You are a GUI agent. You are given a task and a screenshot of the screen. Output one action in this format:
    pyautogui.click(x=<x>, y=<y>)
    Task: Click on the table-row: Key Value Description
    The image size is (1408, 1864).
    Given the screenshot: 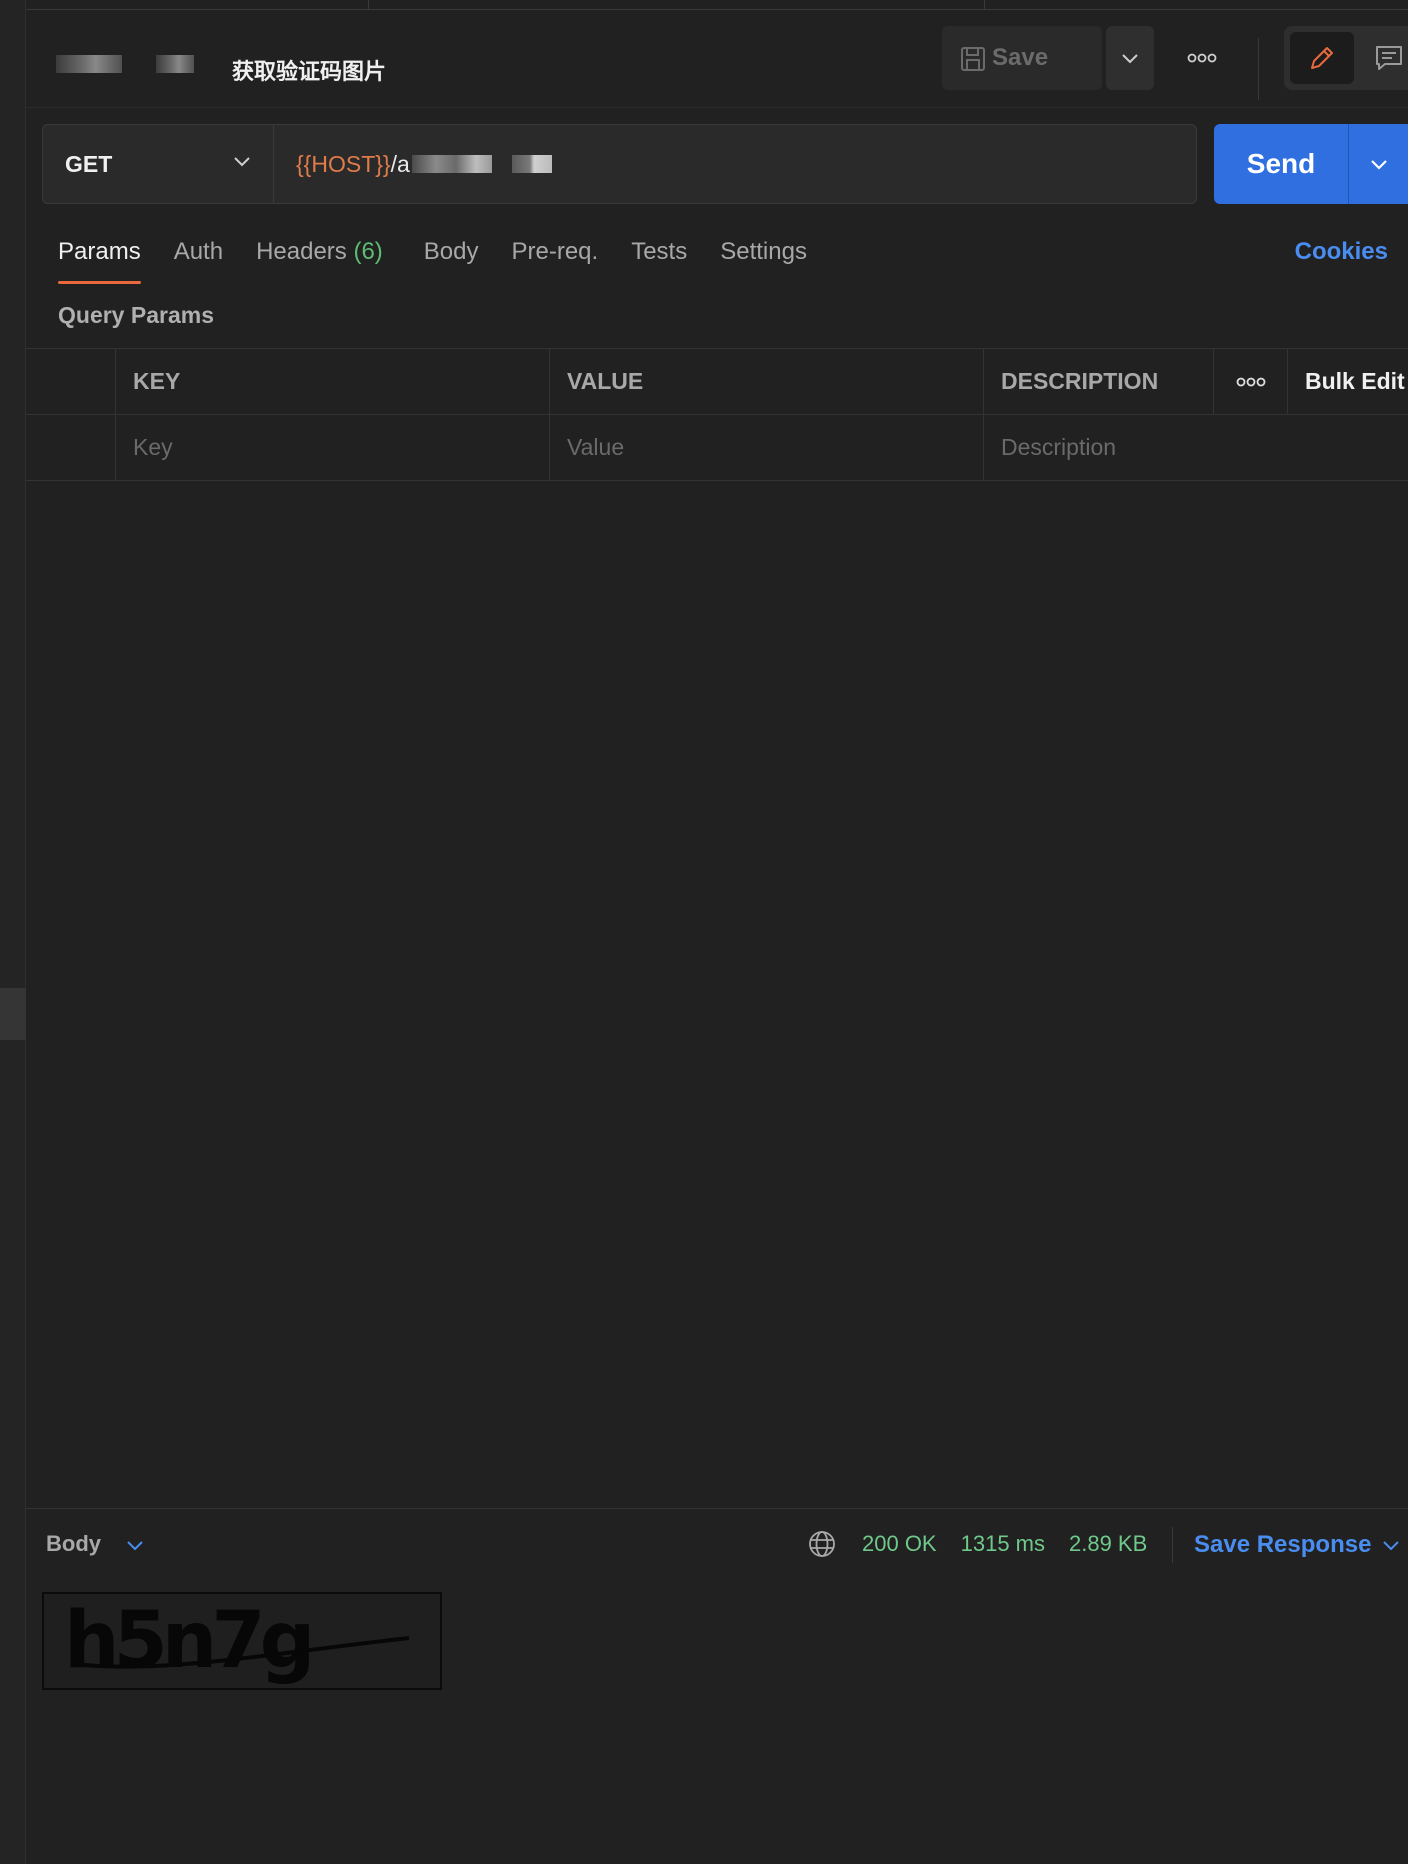 What is the action you would take?
    pyautogui.click(x=717, y=448)
    